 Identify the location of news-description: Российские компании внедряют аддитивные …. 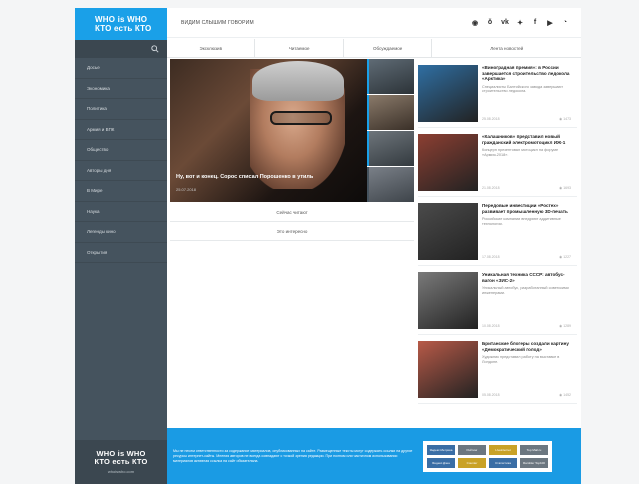
(521, 221).